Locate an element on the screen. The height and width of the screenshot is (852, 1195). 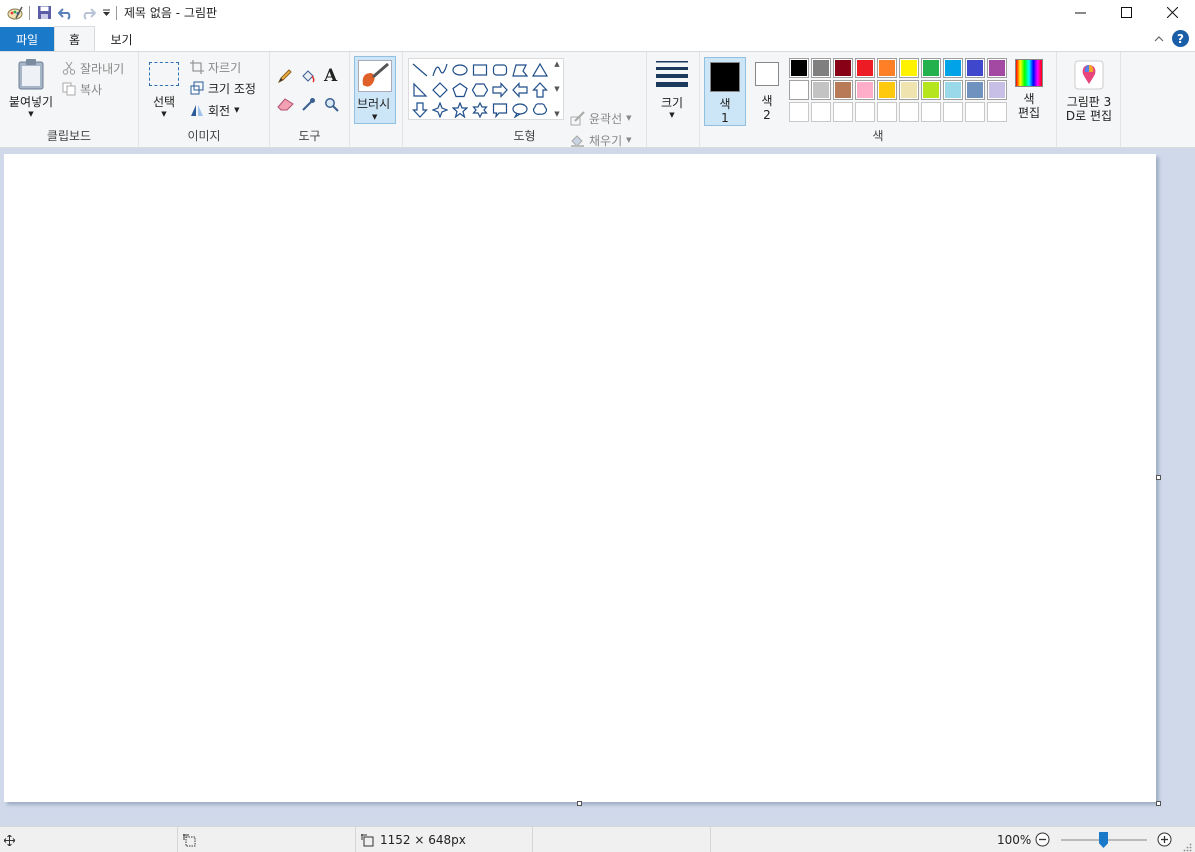
eraser-icon is located at coordinates (285, 105).